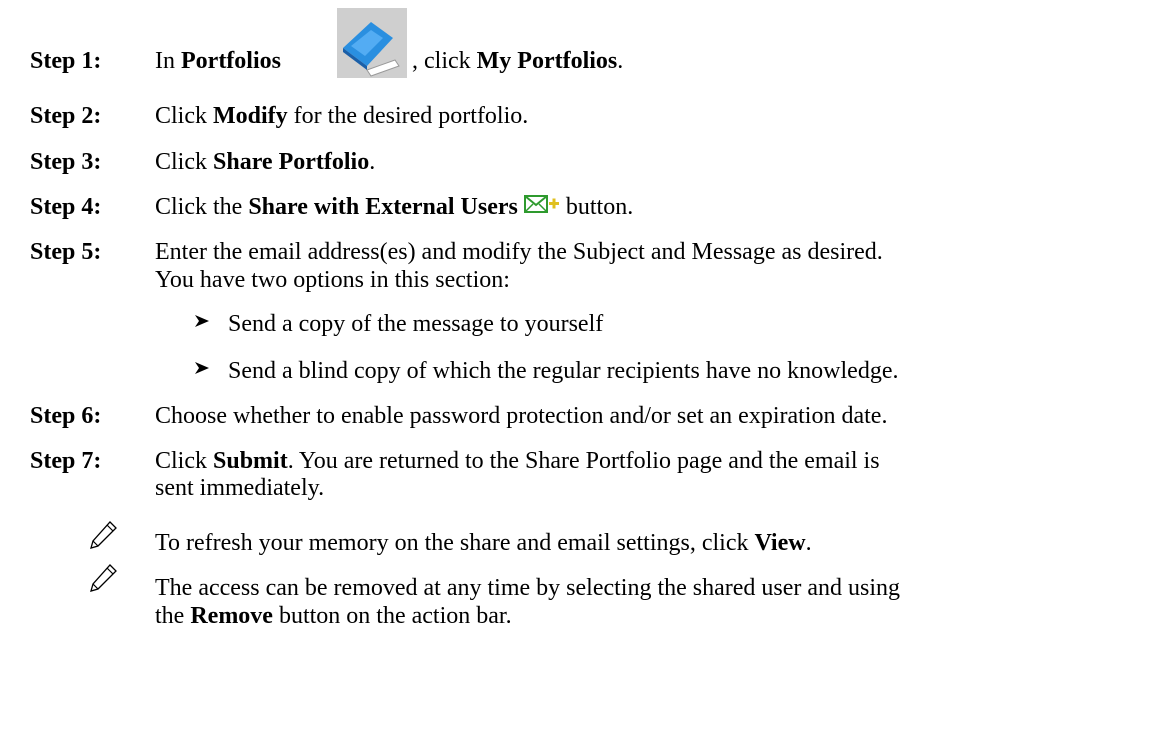 The height and width of the screenshot is (747, 1151). What do you see at coordinates (547, 61) in the screenshot?
I see `my-portfolios-link-text: My Portfolios` at bounding box center [547, 61].